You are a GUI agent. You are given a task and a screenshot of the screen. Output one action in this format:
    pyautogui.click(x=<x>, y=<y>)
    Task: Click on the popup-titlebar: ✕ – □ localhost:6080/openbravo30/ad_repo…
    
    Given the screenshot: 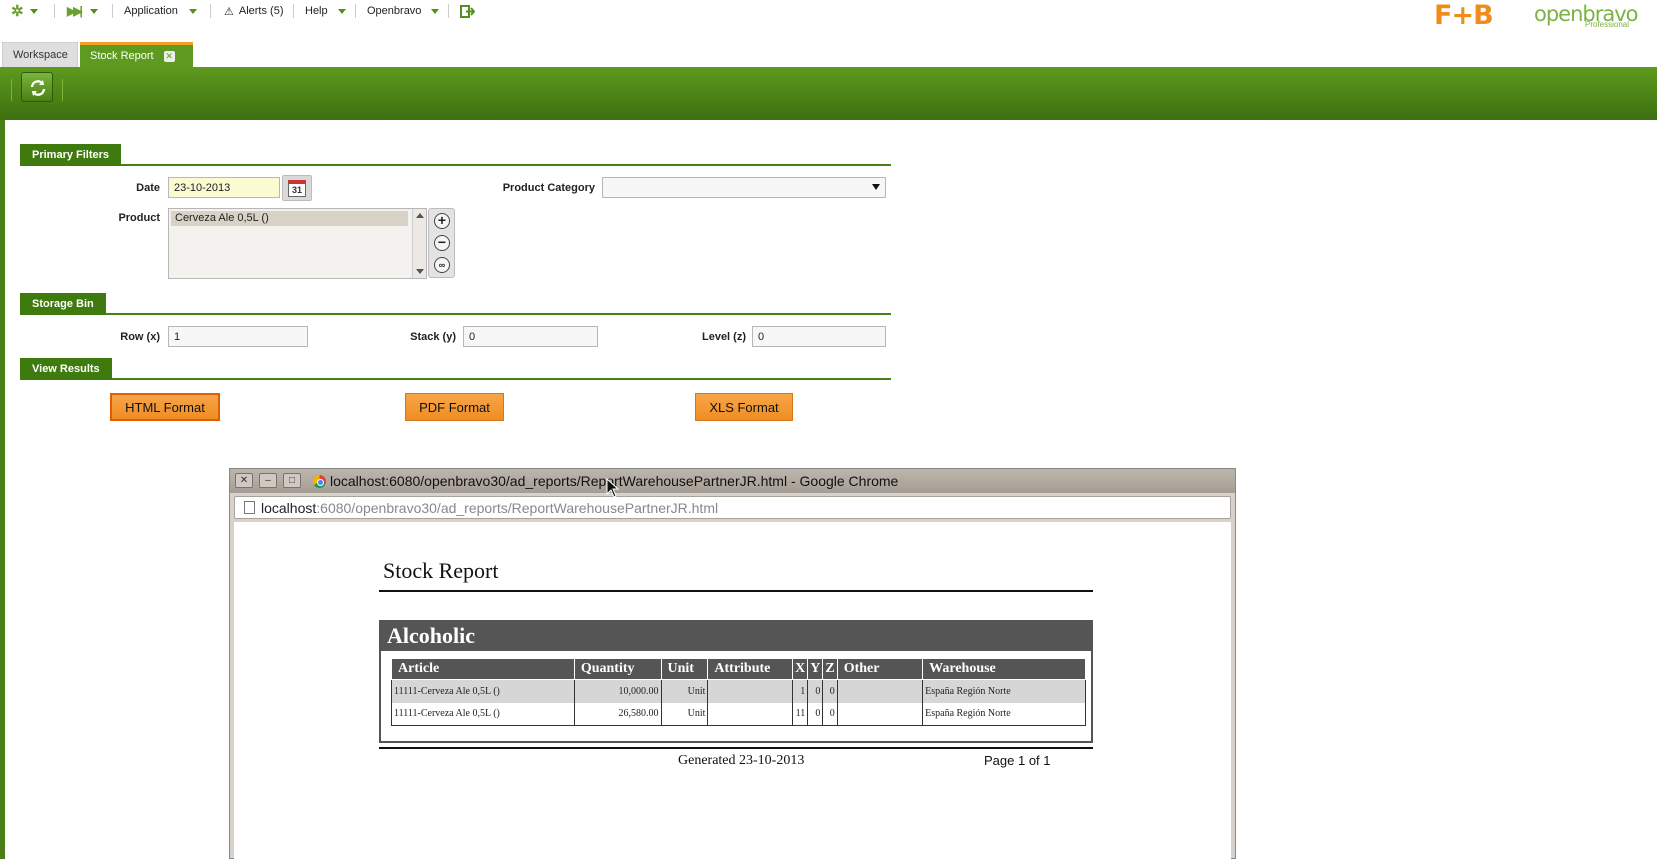 What is the action you would take?
    pyautogui.click(x=732, y=481)
    